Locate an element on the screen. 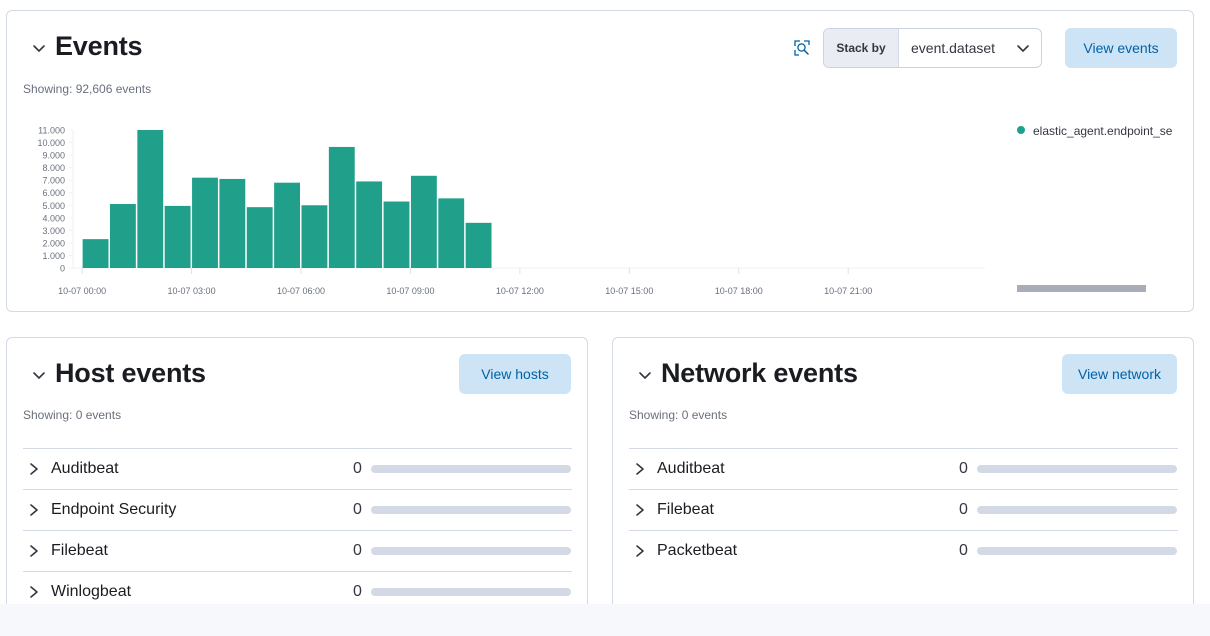 The width and height of the screenshot is (1210, 636). host-events-count: Showing: 0 events is located at coordinates (72, 415).